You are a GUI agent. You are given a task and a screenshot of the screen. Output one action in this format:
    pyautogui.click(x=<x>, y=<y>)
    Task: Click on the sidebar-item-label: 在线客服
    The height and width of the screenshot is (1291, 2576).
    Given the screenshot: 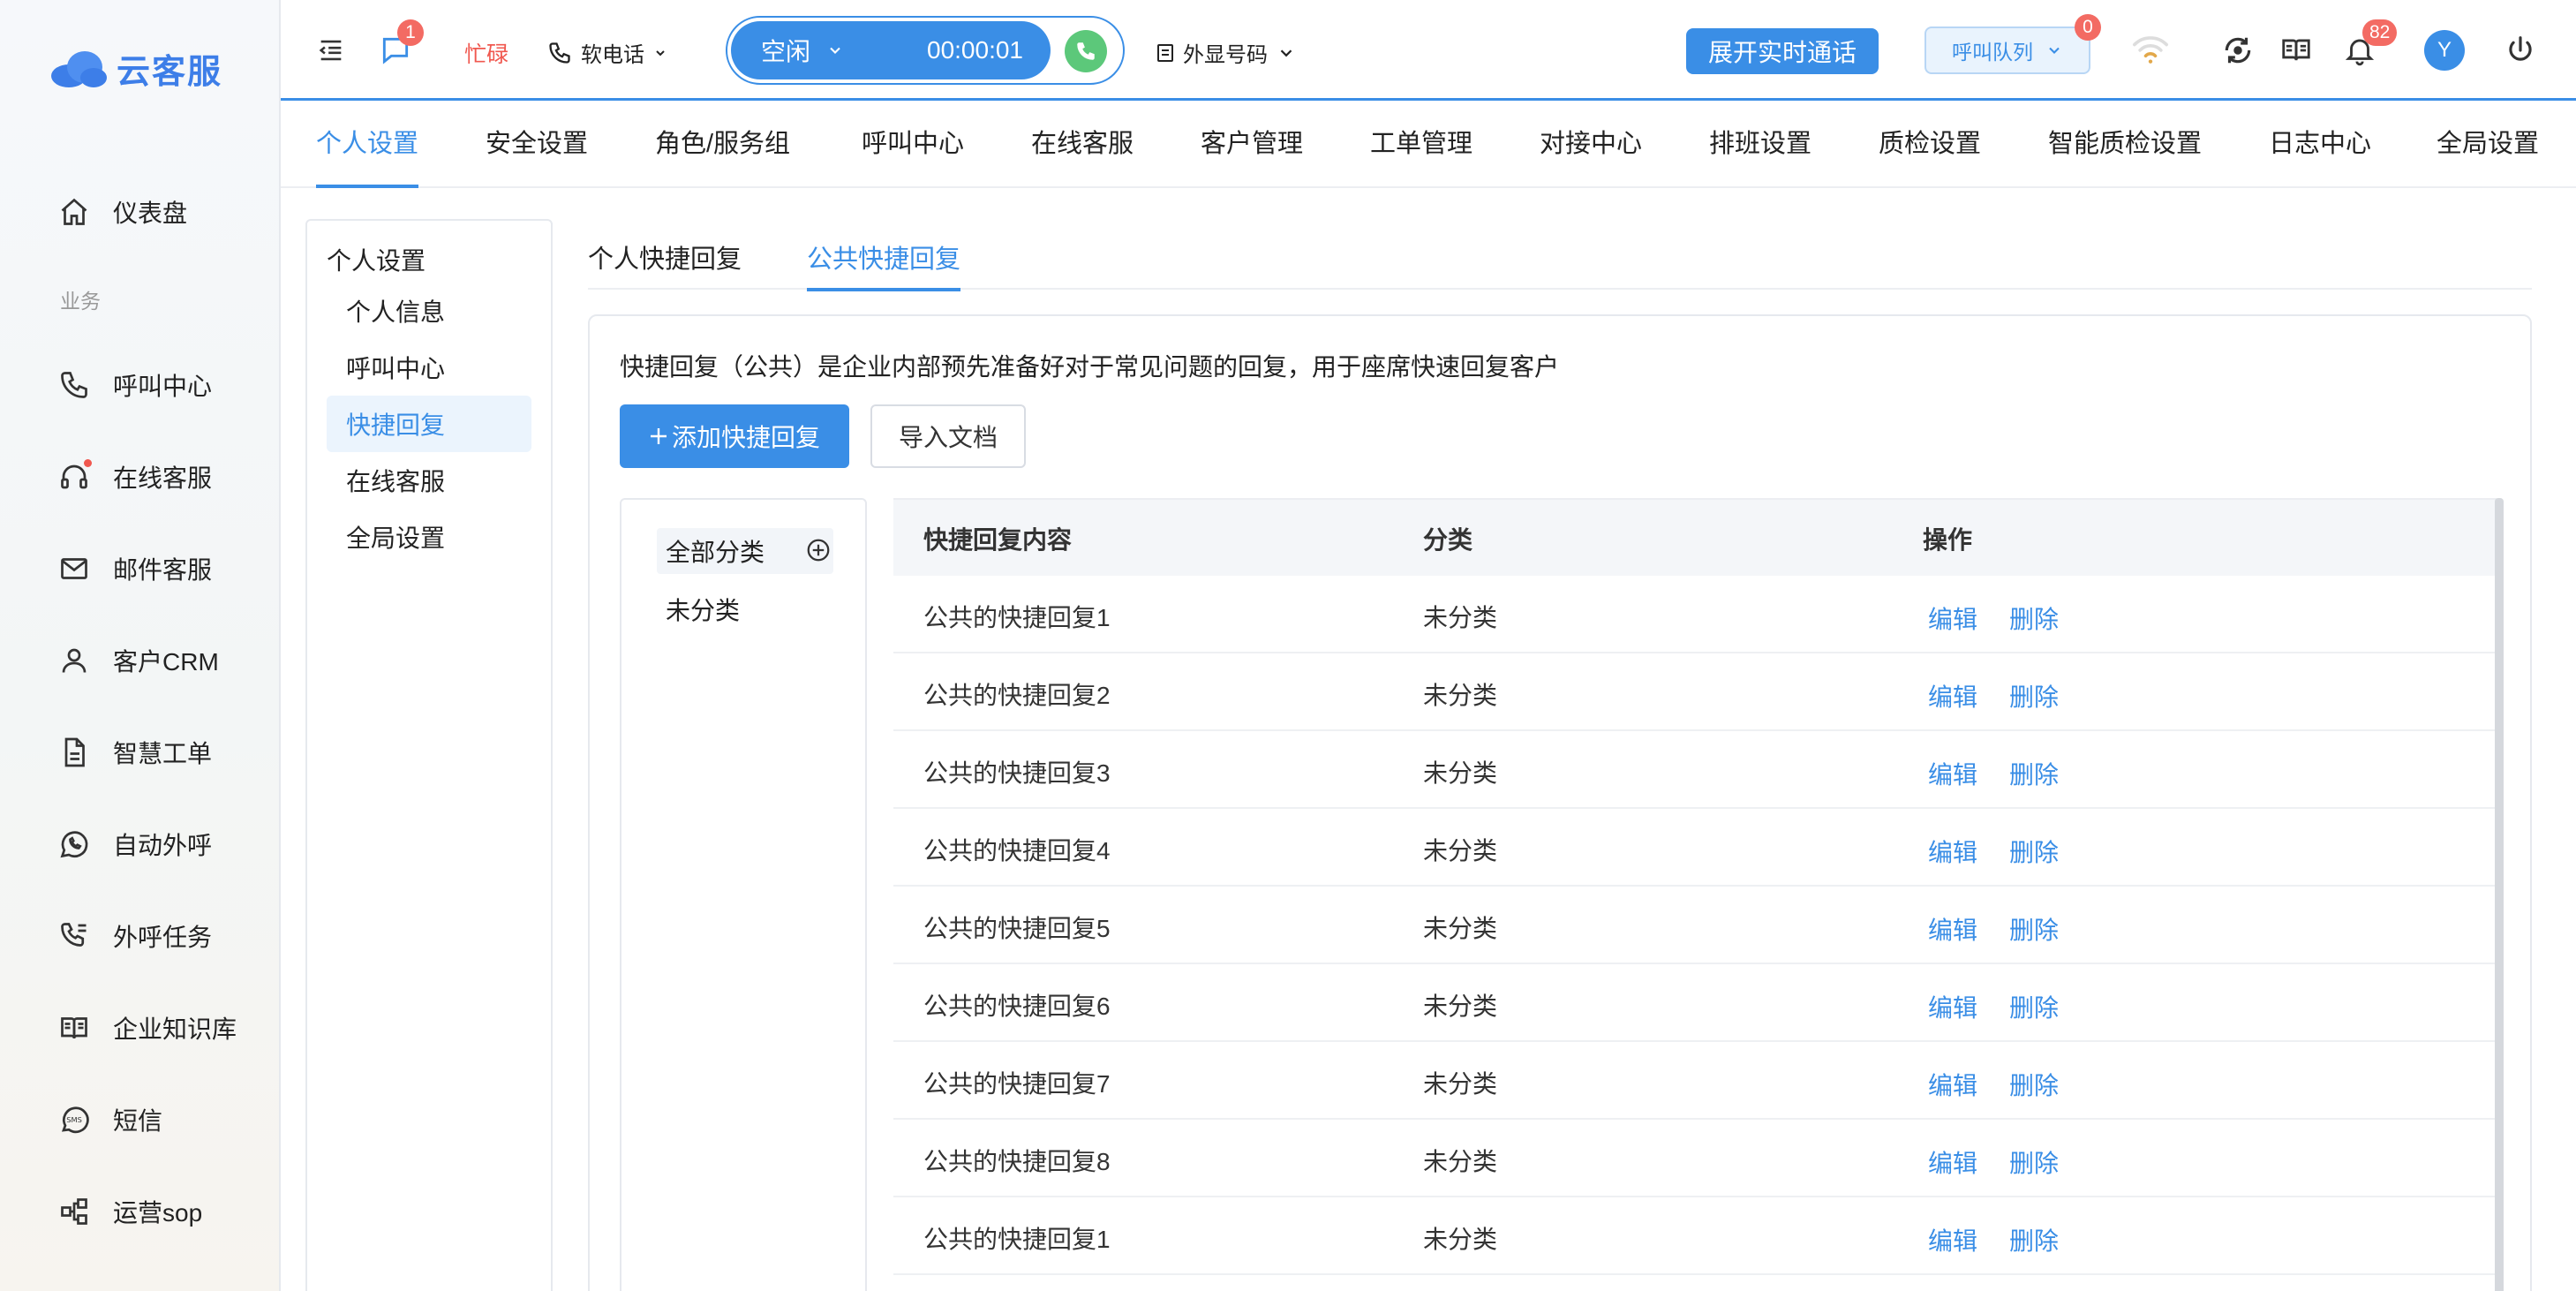 What is the action you would take?
    pyautogui.click(x=163, y=478)
    